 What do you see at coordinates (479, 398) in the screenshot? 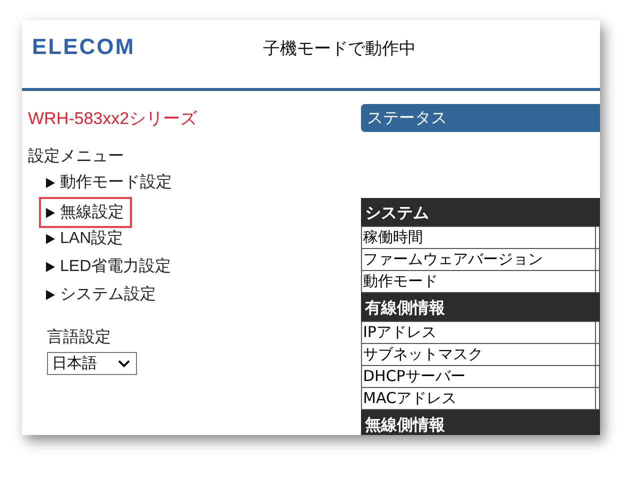
I see `table-cell: MACアドレス` at bounding box center [479, 398].